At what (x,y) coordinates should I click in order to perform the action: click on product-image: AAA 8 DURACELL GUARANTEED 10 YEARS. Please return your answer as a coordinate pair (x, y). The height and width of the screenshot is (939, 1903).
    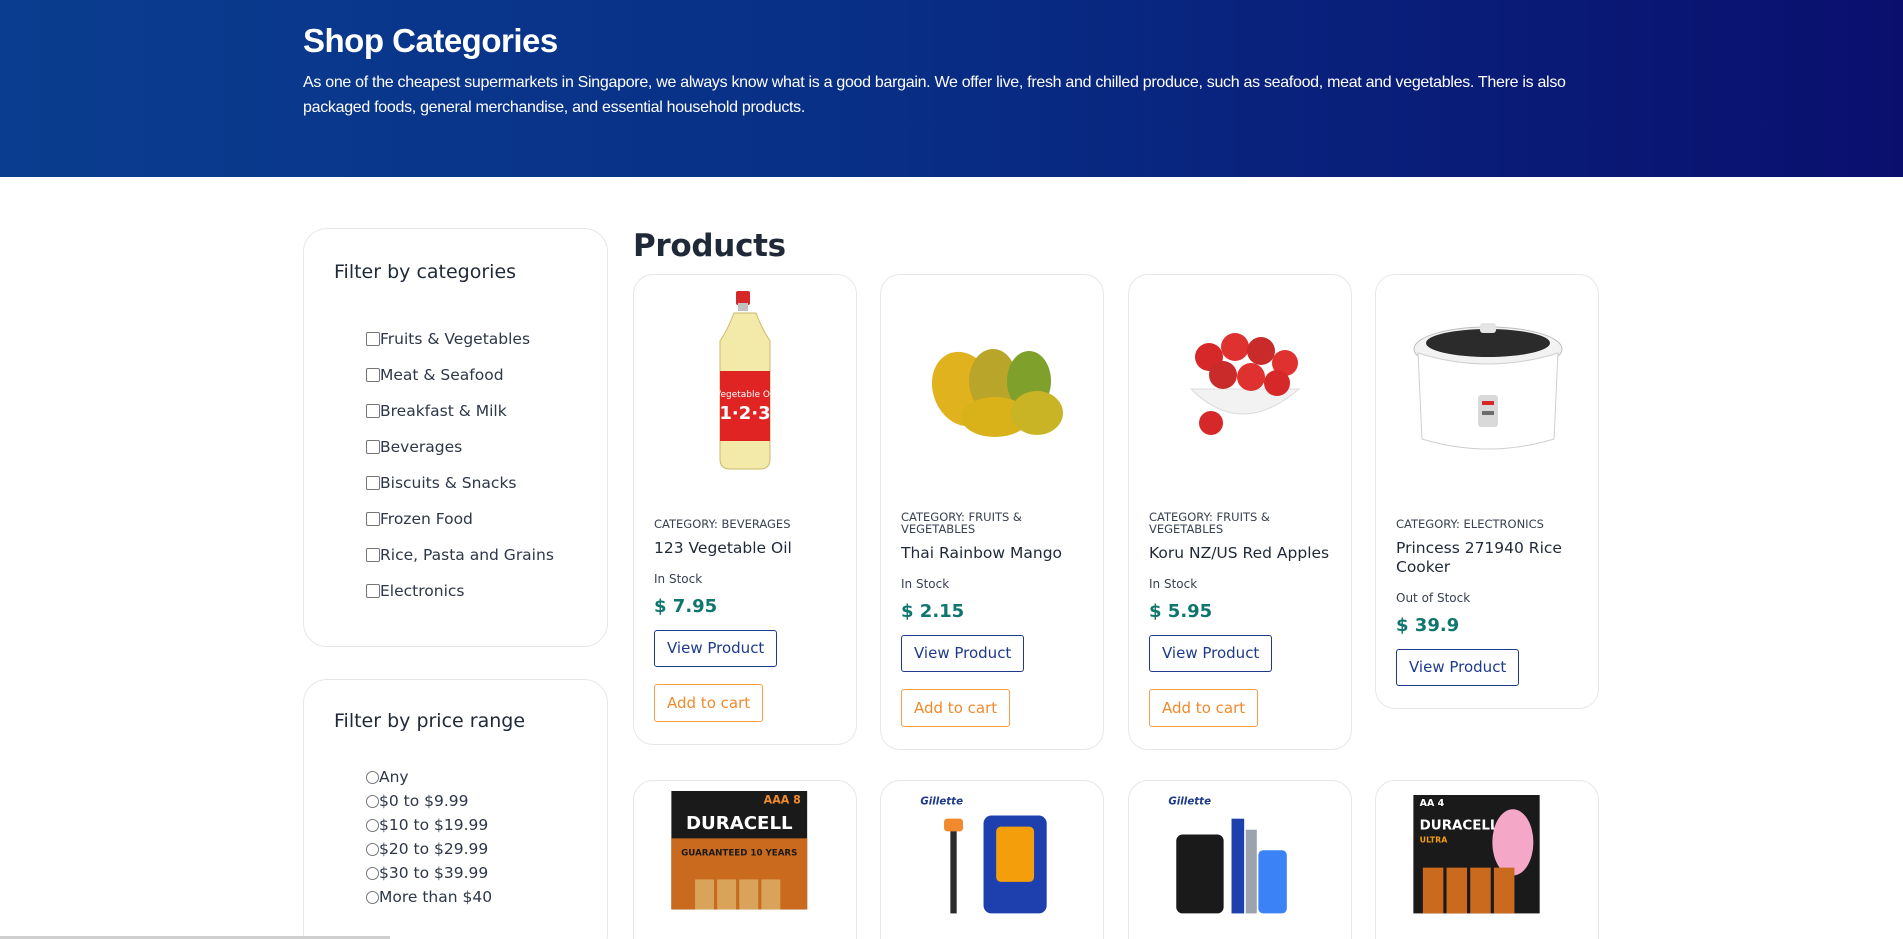
    Looking at the image, I should click on (739, 850).